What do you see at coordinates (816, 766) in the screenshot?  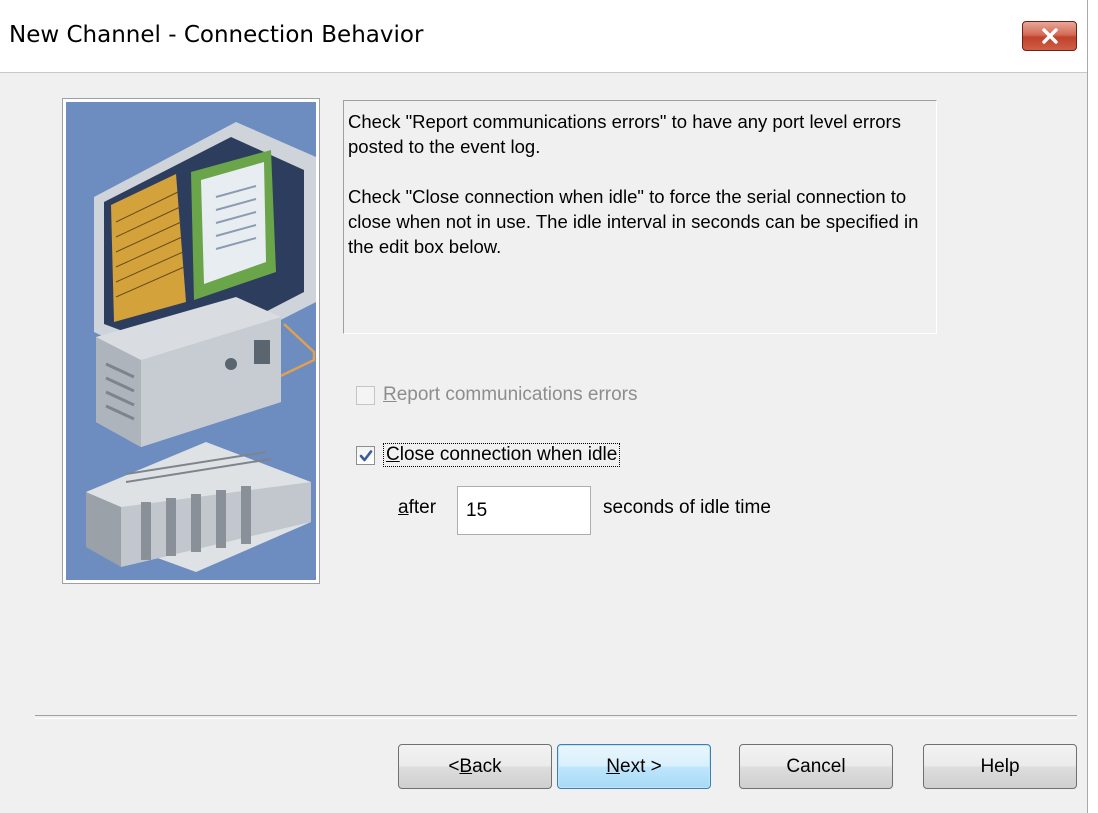 I see `cancel-button: Cancel` at bounding box center [816, 766].